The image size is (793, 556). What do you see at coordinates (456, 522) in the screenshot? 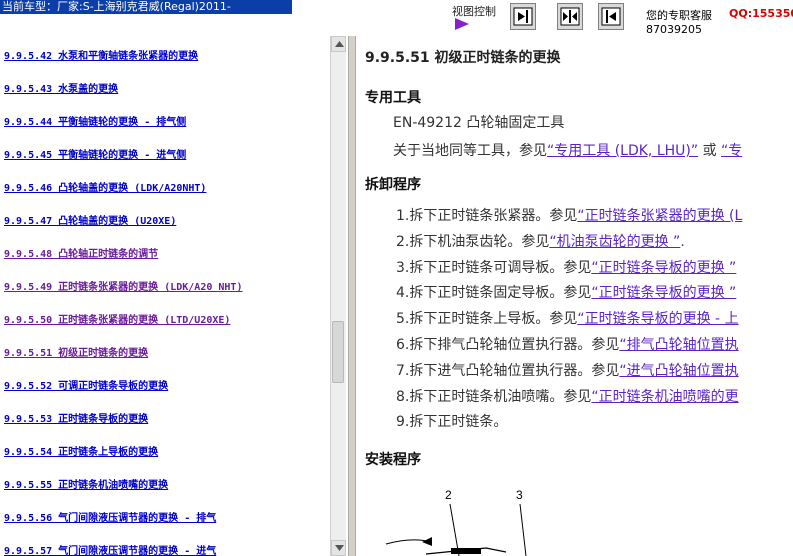
I see `installation-diagram: 2 3` at bounding box center [456, 522].